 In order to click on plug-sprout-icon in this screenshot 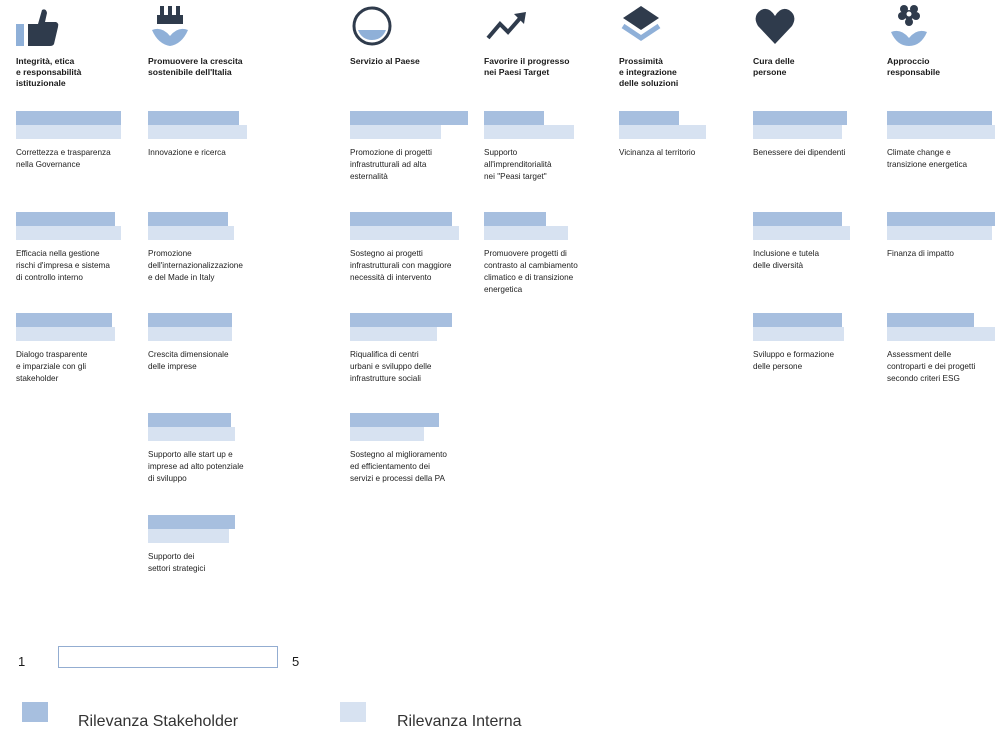, I will do `click(170, 26)`.